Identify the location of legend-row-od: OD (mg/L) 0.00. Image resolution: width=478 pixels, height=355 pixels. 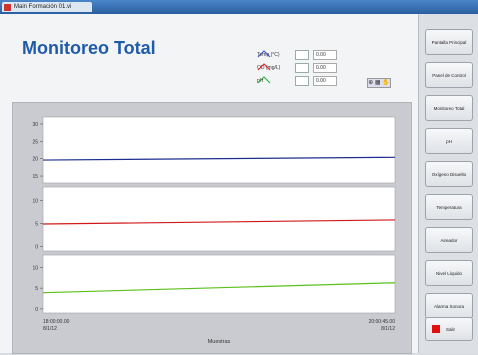
(297, 68).